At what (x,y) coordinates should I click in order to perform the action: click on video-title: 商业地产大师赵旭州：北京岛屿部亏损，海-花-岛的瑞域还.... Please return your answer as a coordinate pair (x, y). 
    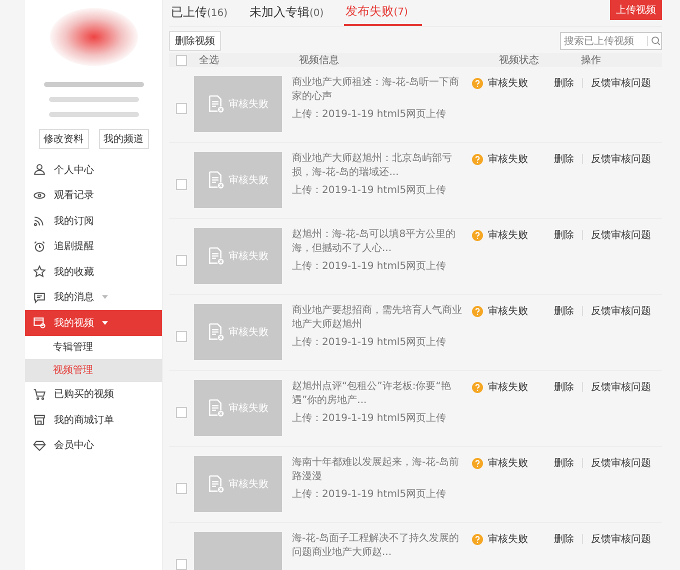
    Looking at the image, I should click on (380, 166).